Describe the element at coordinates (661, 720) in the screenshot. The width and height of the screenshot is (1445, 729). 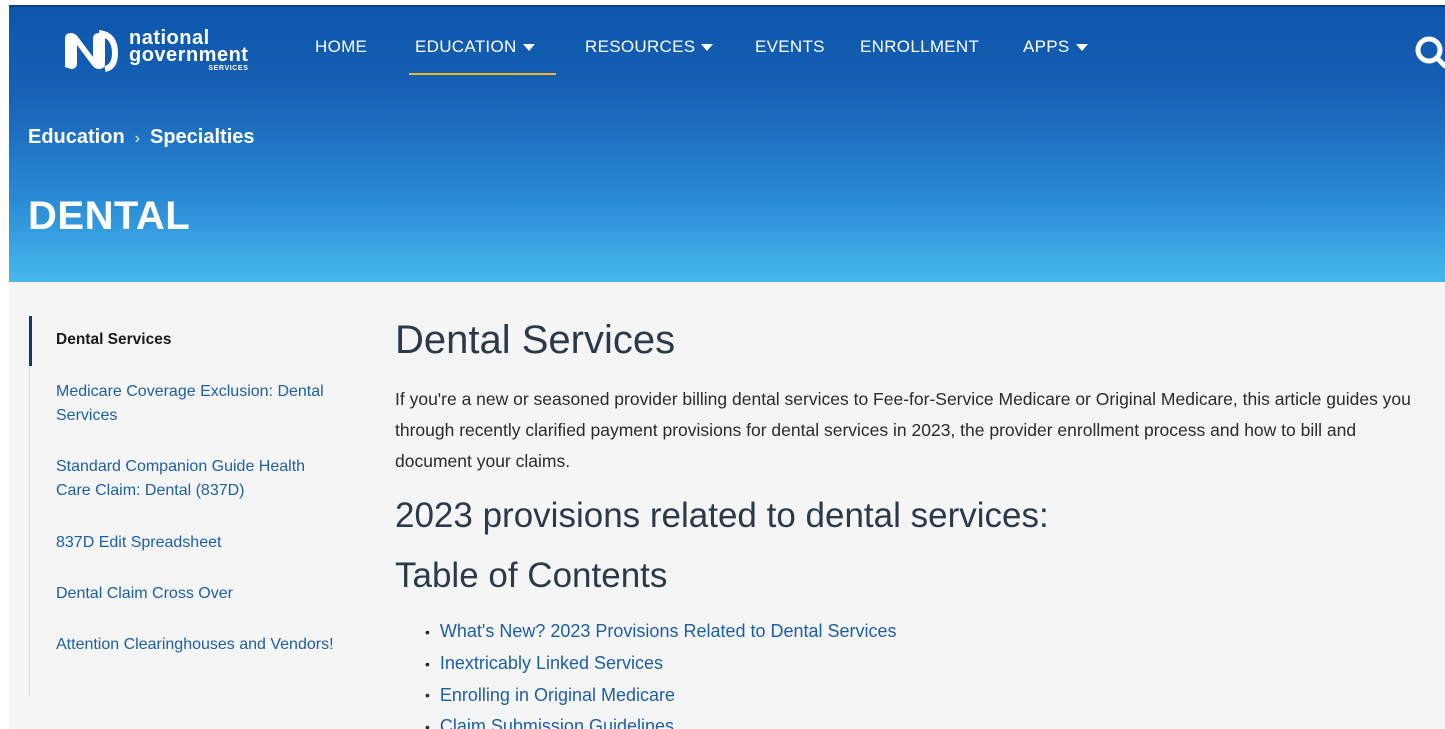
I see `toc-link-claim-submission: Claim Submission Guidelines` at that location.